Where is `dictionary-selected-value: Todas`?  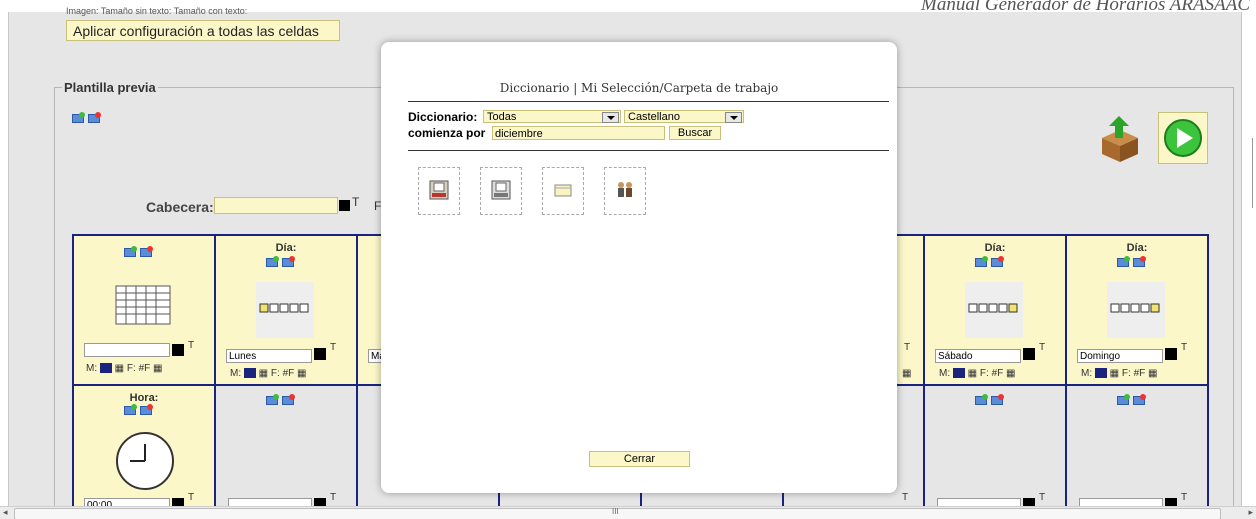
dictionary-selected-value: Todas is located at coordinates (502, 117).